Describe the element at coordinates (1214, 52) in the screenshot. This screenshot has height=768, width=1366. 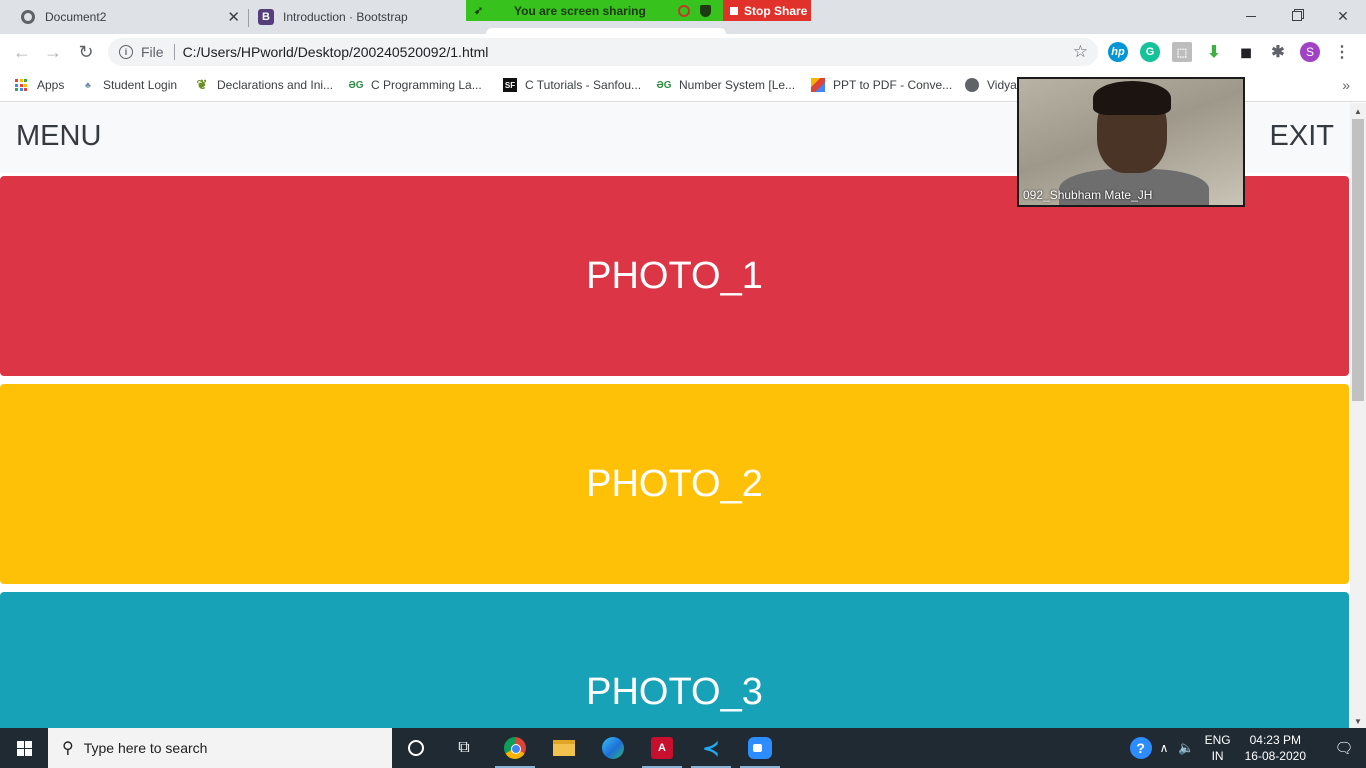
I see `download-extension-icon: ⬇` at that location.